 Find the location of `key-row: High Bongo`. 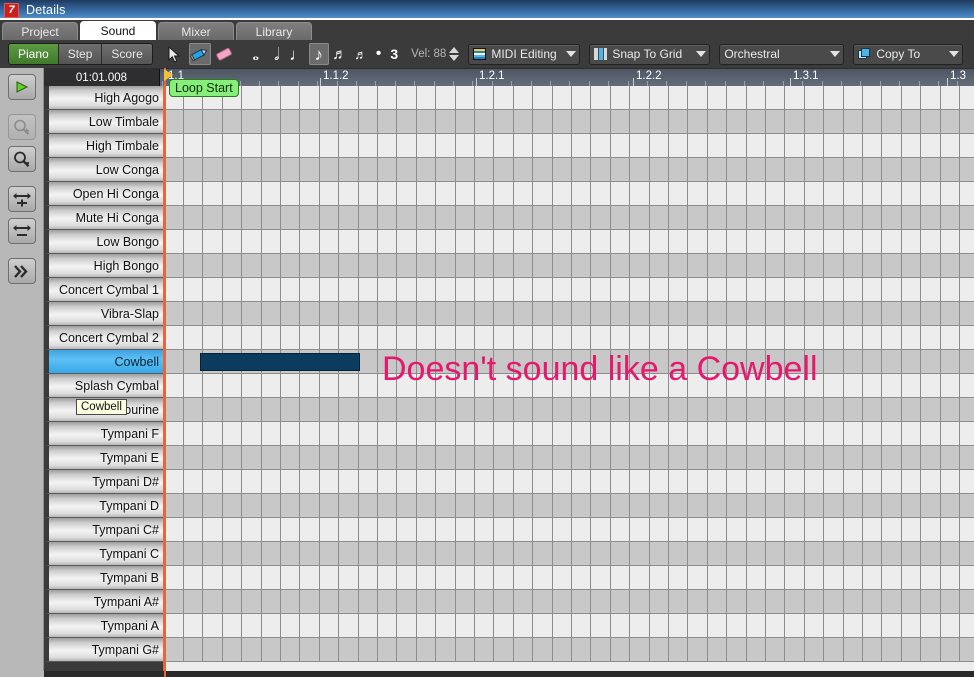

key-row: High Bongo is located at coordinates (104, 266).